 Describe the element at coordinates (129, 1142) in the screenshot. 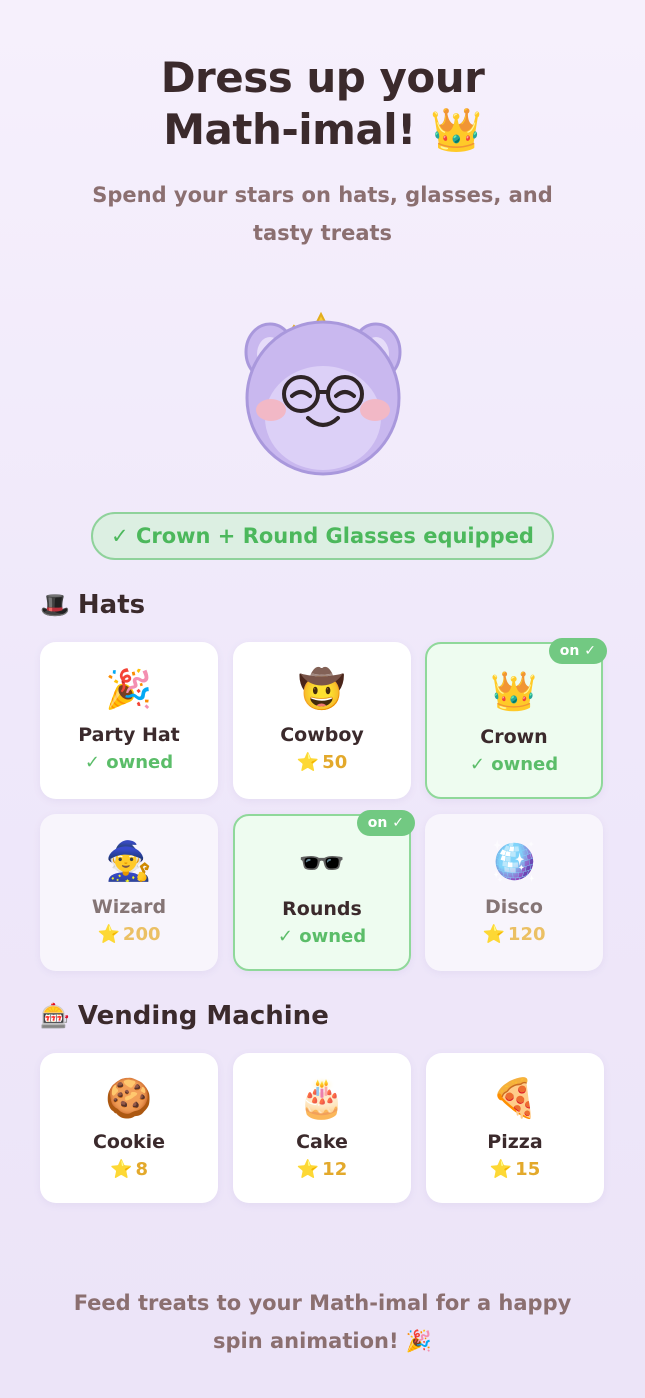

I see `item-name: Cookie` at that location.